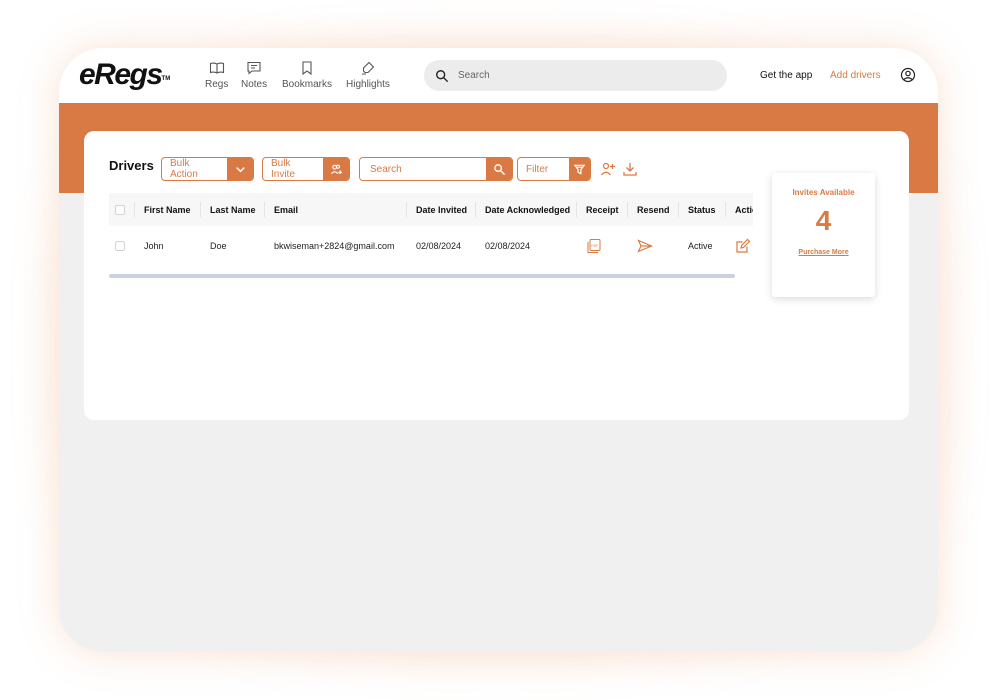 The image size is (1000, 700). I want to click on drivers-title: Drivers, so click(131, 165).